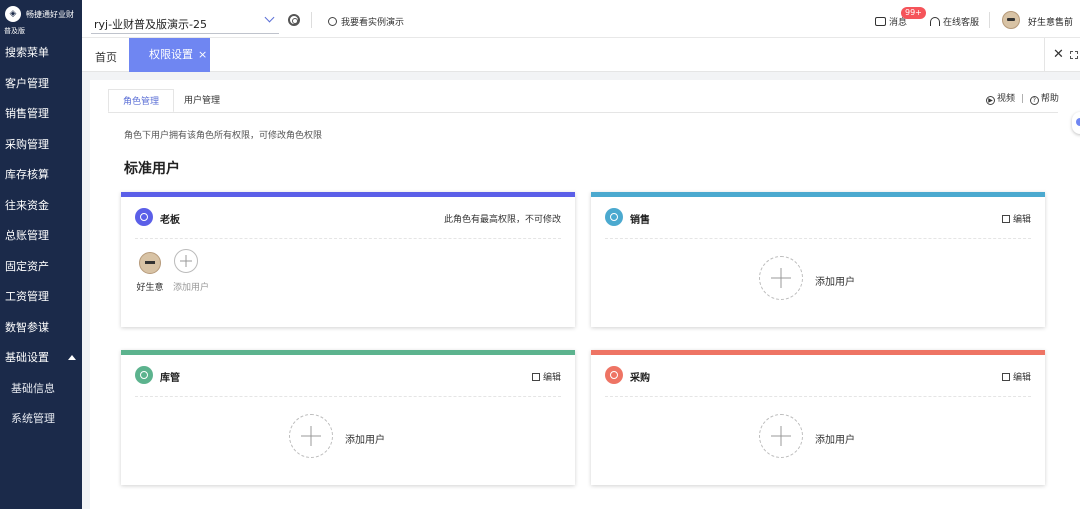 The width and height of the screenshot is (1080, 509). I want to click on card-header: 库管 编辑, so click(348, 376).